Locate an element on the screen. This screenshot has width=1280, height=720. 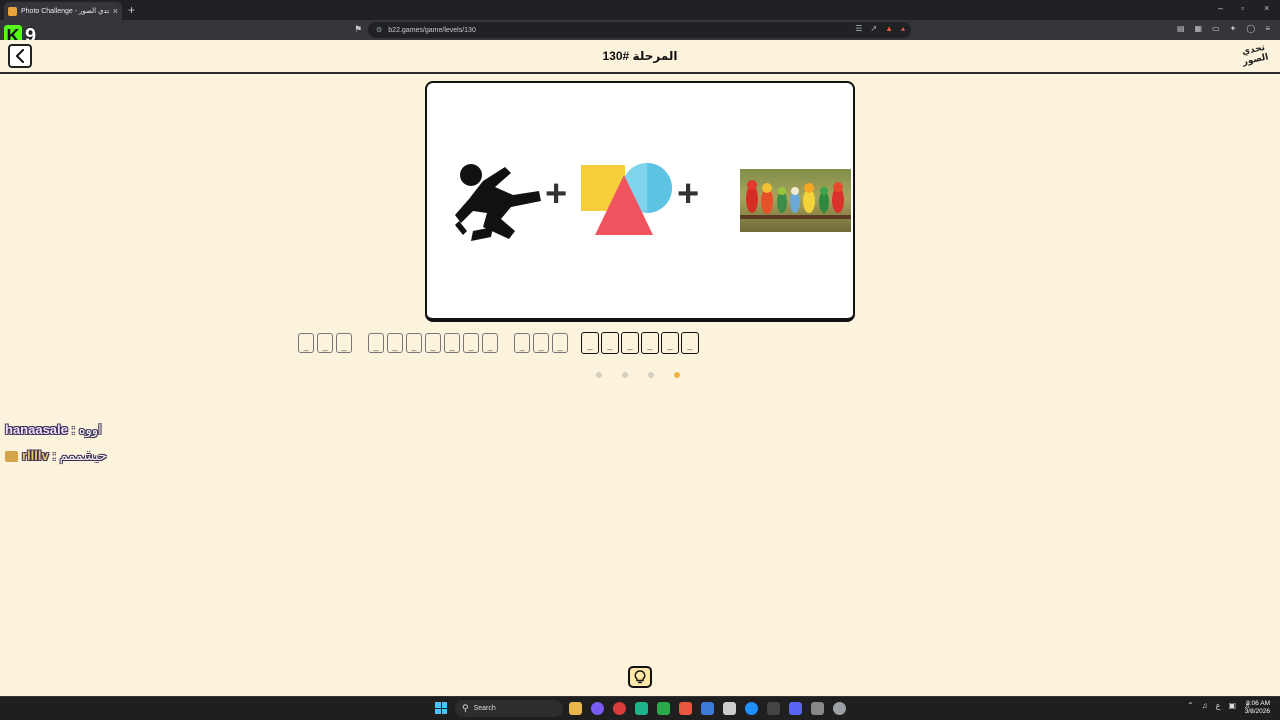
browser-tab: Photo Challenge - تحدي الصور × is located at coordinates (63, 11).